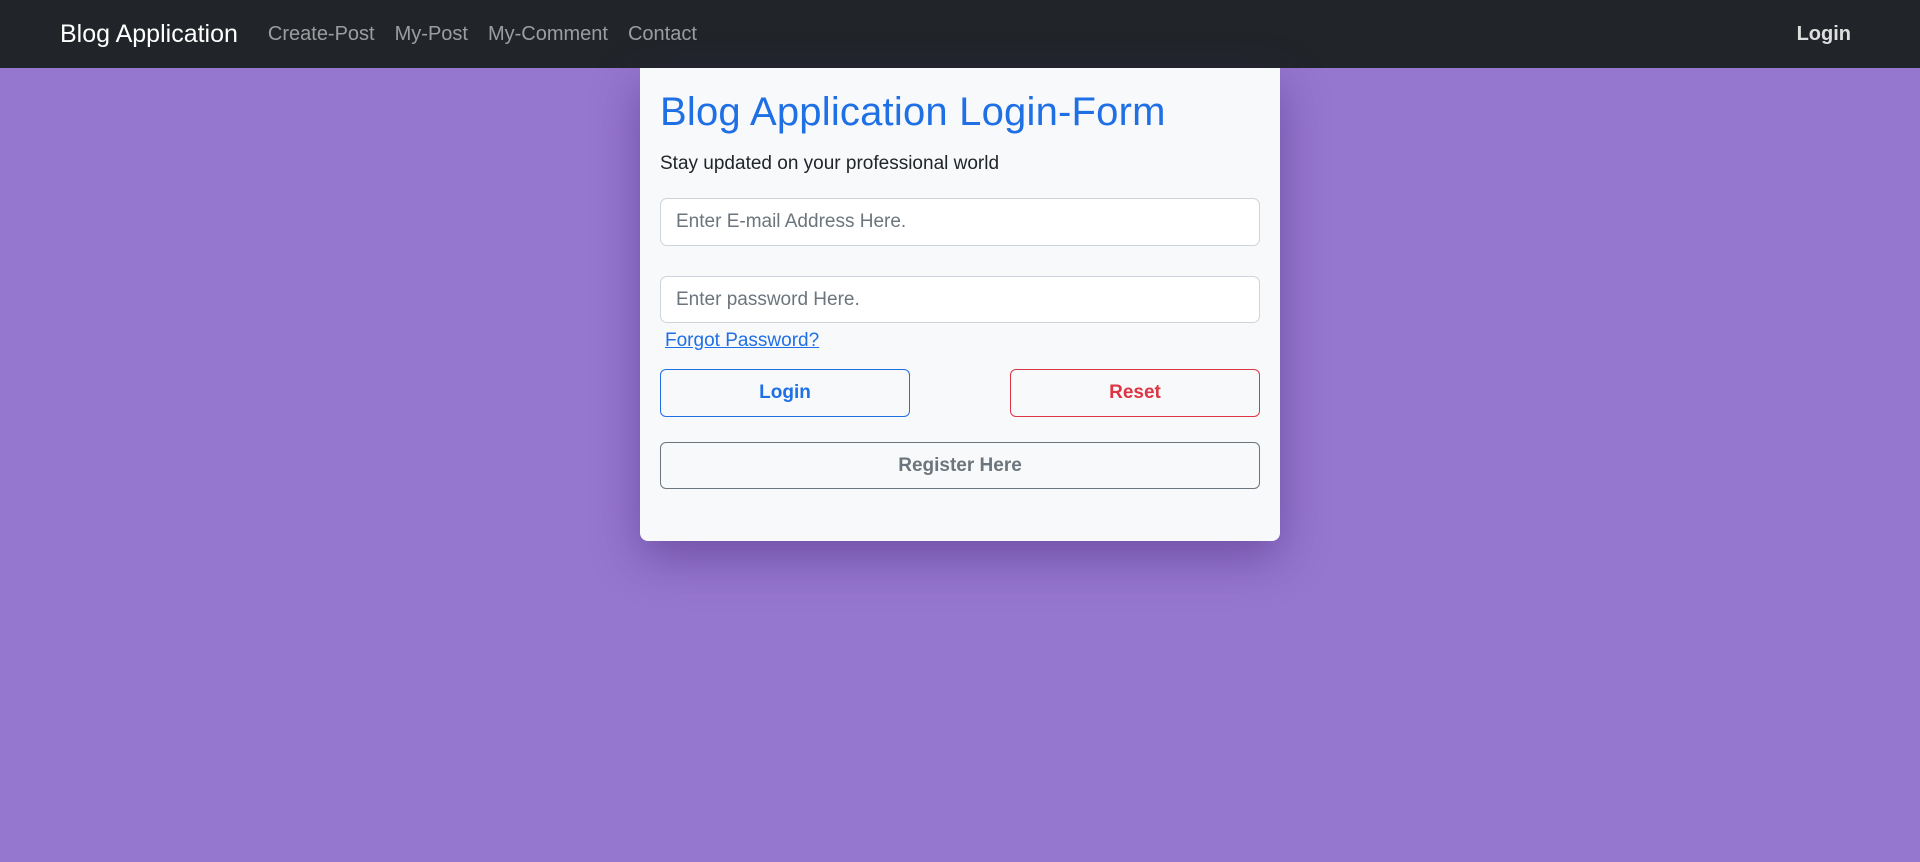  I want to click on nav-link-my-comment: My-Comment, so click(548, 34).